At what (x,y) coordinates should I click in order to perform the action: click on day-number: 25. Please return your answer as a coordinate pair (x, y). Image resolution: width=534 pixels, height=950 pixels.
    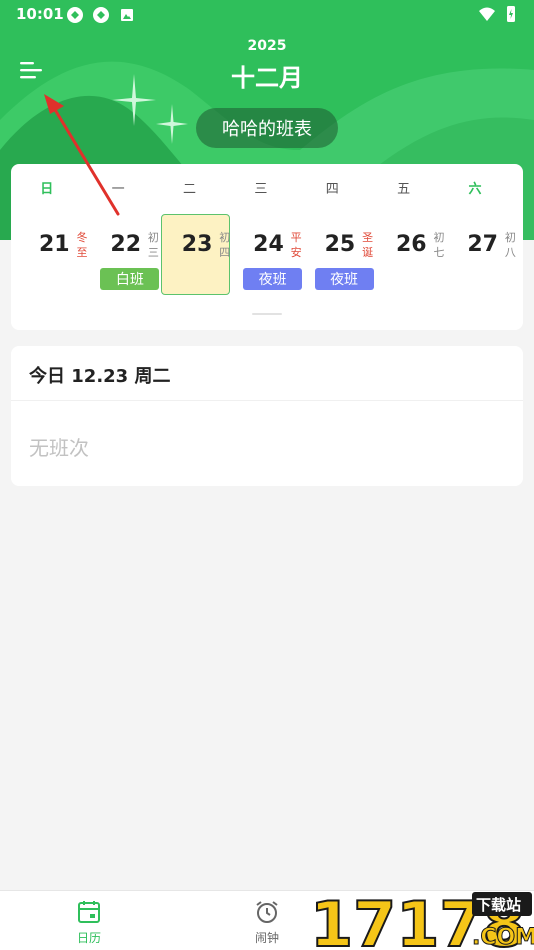
    Looking at the image, I should click on (340, 244).